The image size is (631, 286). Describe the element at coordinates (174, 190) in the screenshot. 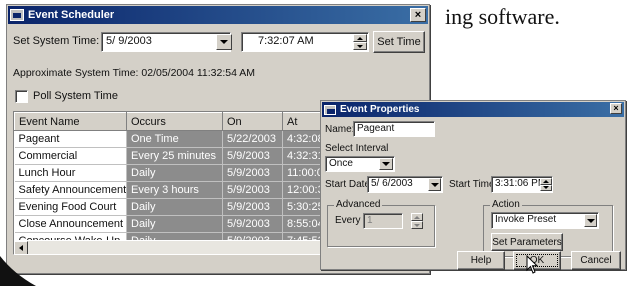

I see `cell-occurs: Every 3 hours` at that location.